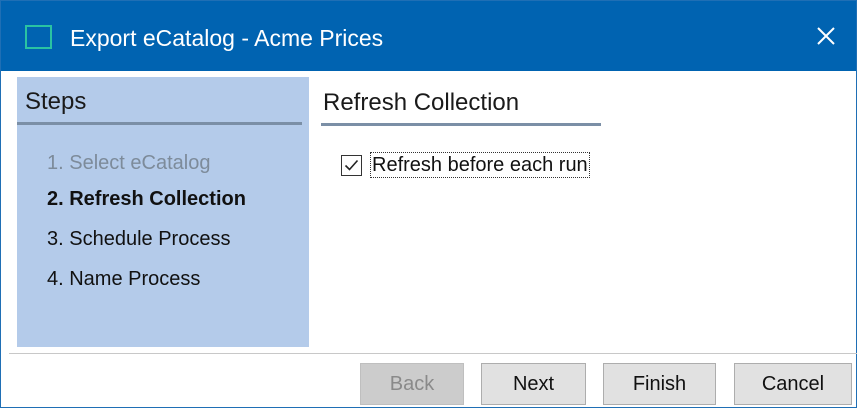  What do you see at coordinates (461, 124) in the screenshot?
I see `page-title-divider` at bounding box center [461, 124].